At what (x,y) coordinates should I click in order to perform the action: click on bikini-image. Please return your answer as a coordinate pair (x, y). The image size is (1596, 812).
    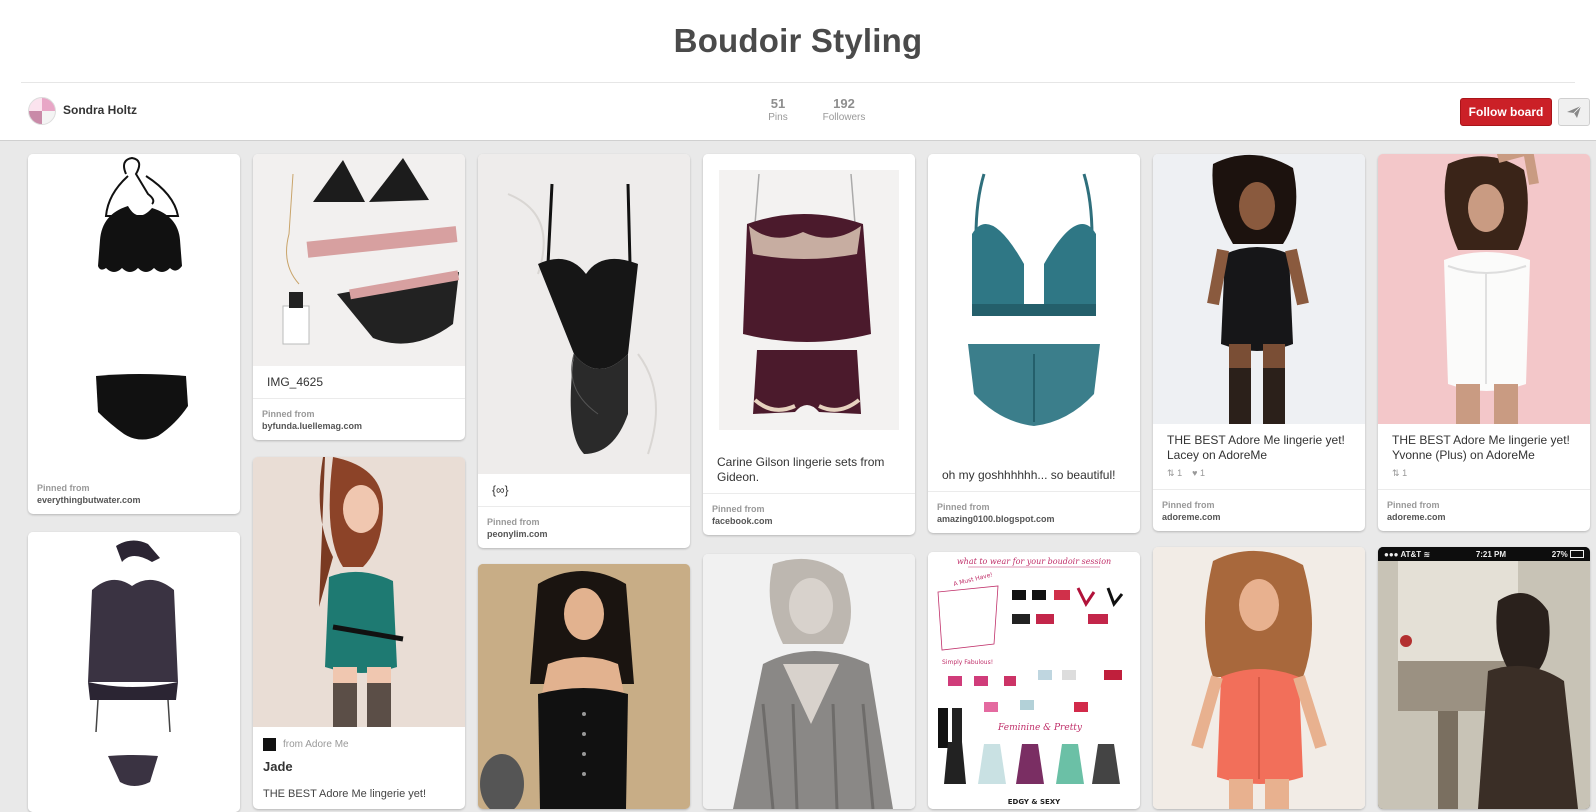
    Looking at the image, I should click on (142, 298).